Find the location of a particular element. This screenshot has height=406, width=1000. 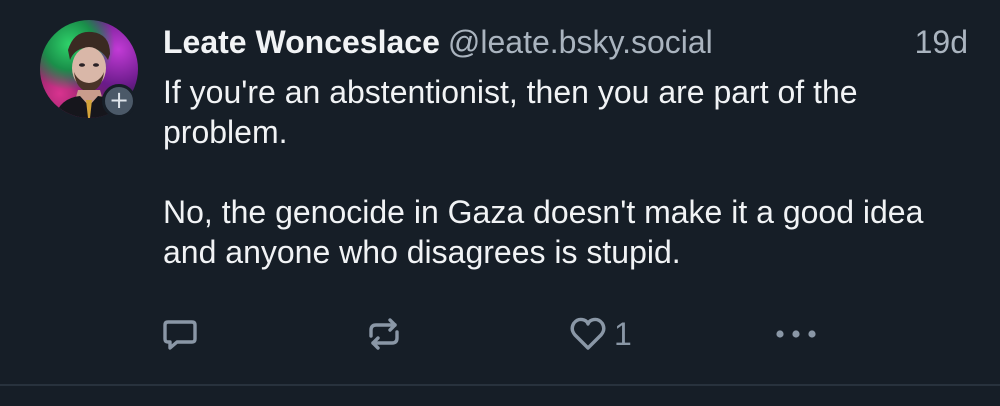

follow-button: + is located at coordinates (119, 101).